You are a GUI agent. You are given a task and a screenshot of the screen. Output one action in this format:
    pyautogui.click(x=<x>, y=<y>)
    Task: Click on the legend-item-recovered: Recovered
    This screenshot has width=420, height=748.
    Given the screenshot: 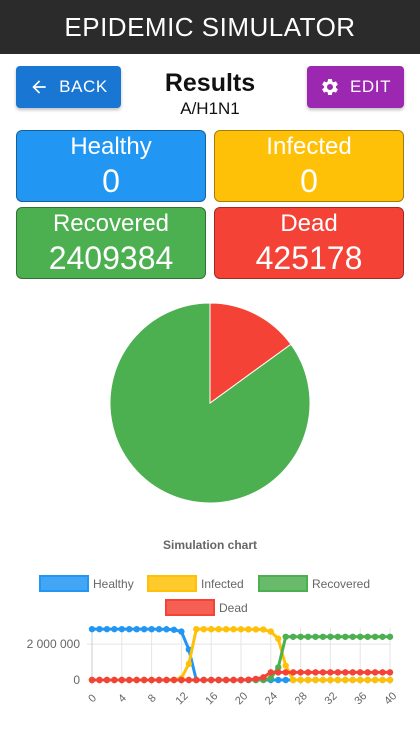 What is the action you would take?
    pyautogui.click(x=314, y=583)
    